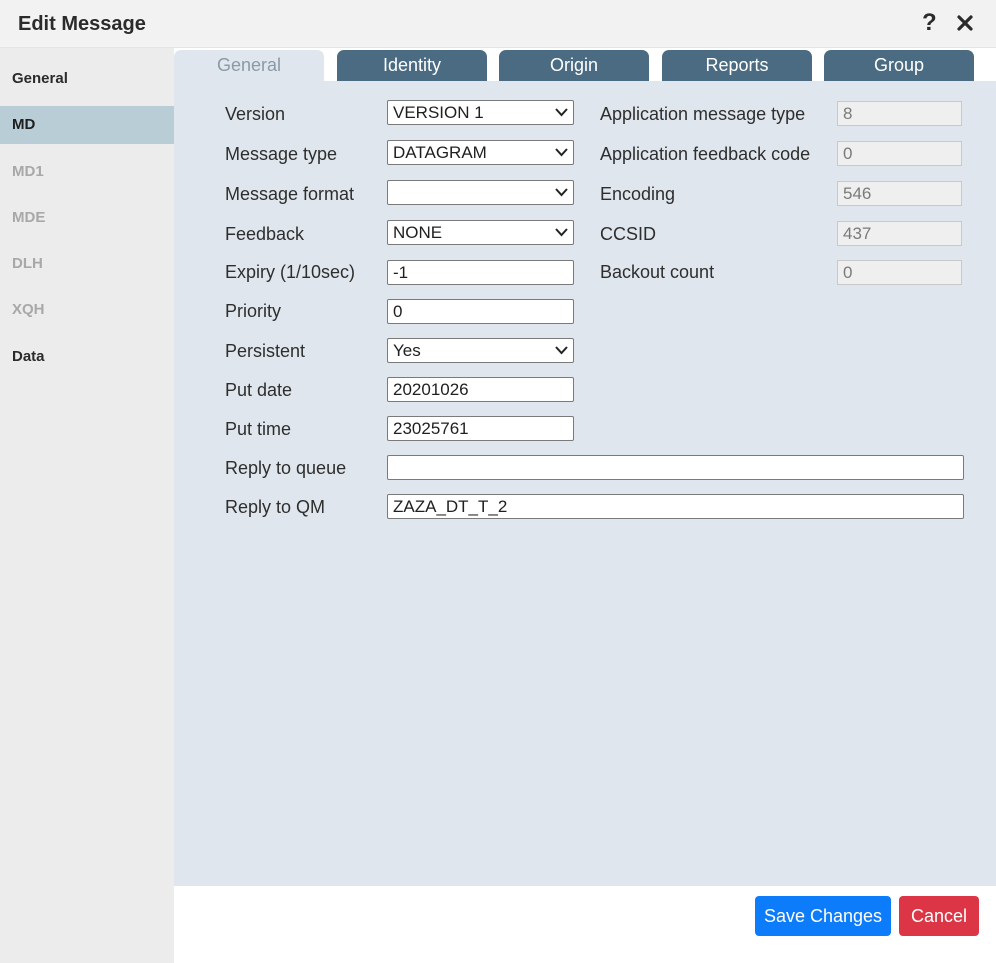 Image resolution: width=996 pixels, height=963 pixels. I want to click on priority-label: Priority, so click(253, 311).